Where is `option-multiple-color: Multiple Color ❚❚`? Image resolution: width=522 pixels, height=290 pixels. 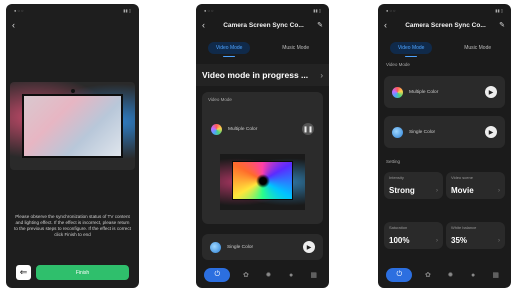 option-multiple-color: Multiple Color ❚❚ is located at coordinates (262, 129).